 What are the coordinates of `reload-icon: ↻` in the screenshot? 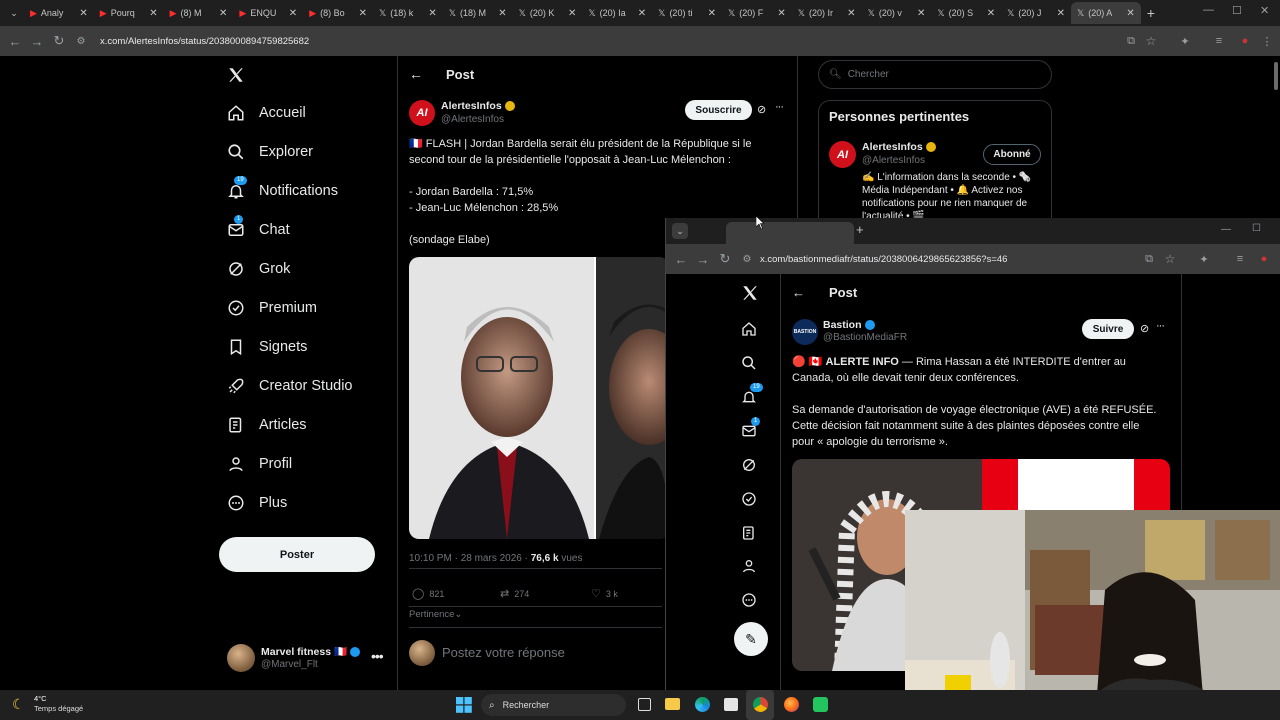 It's located at (59, 41).